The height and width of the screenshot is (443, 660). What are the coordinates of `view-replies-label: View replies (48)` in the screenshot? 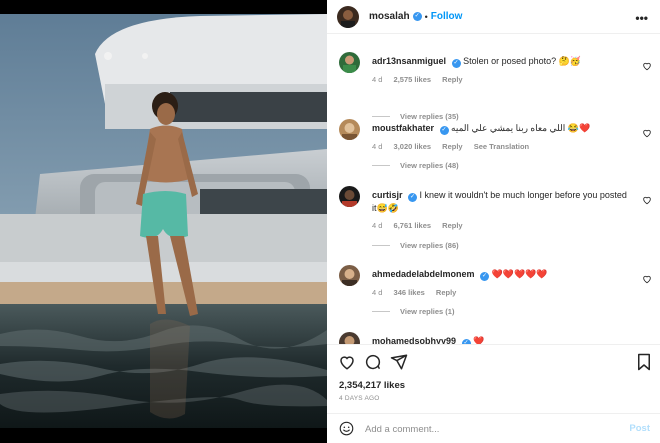 It's located at (429, 165).